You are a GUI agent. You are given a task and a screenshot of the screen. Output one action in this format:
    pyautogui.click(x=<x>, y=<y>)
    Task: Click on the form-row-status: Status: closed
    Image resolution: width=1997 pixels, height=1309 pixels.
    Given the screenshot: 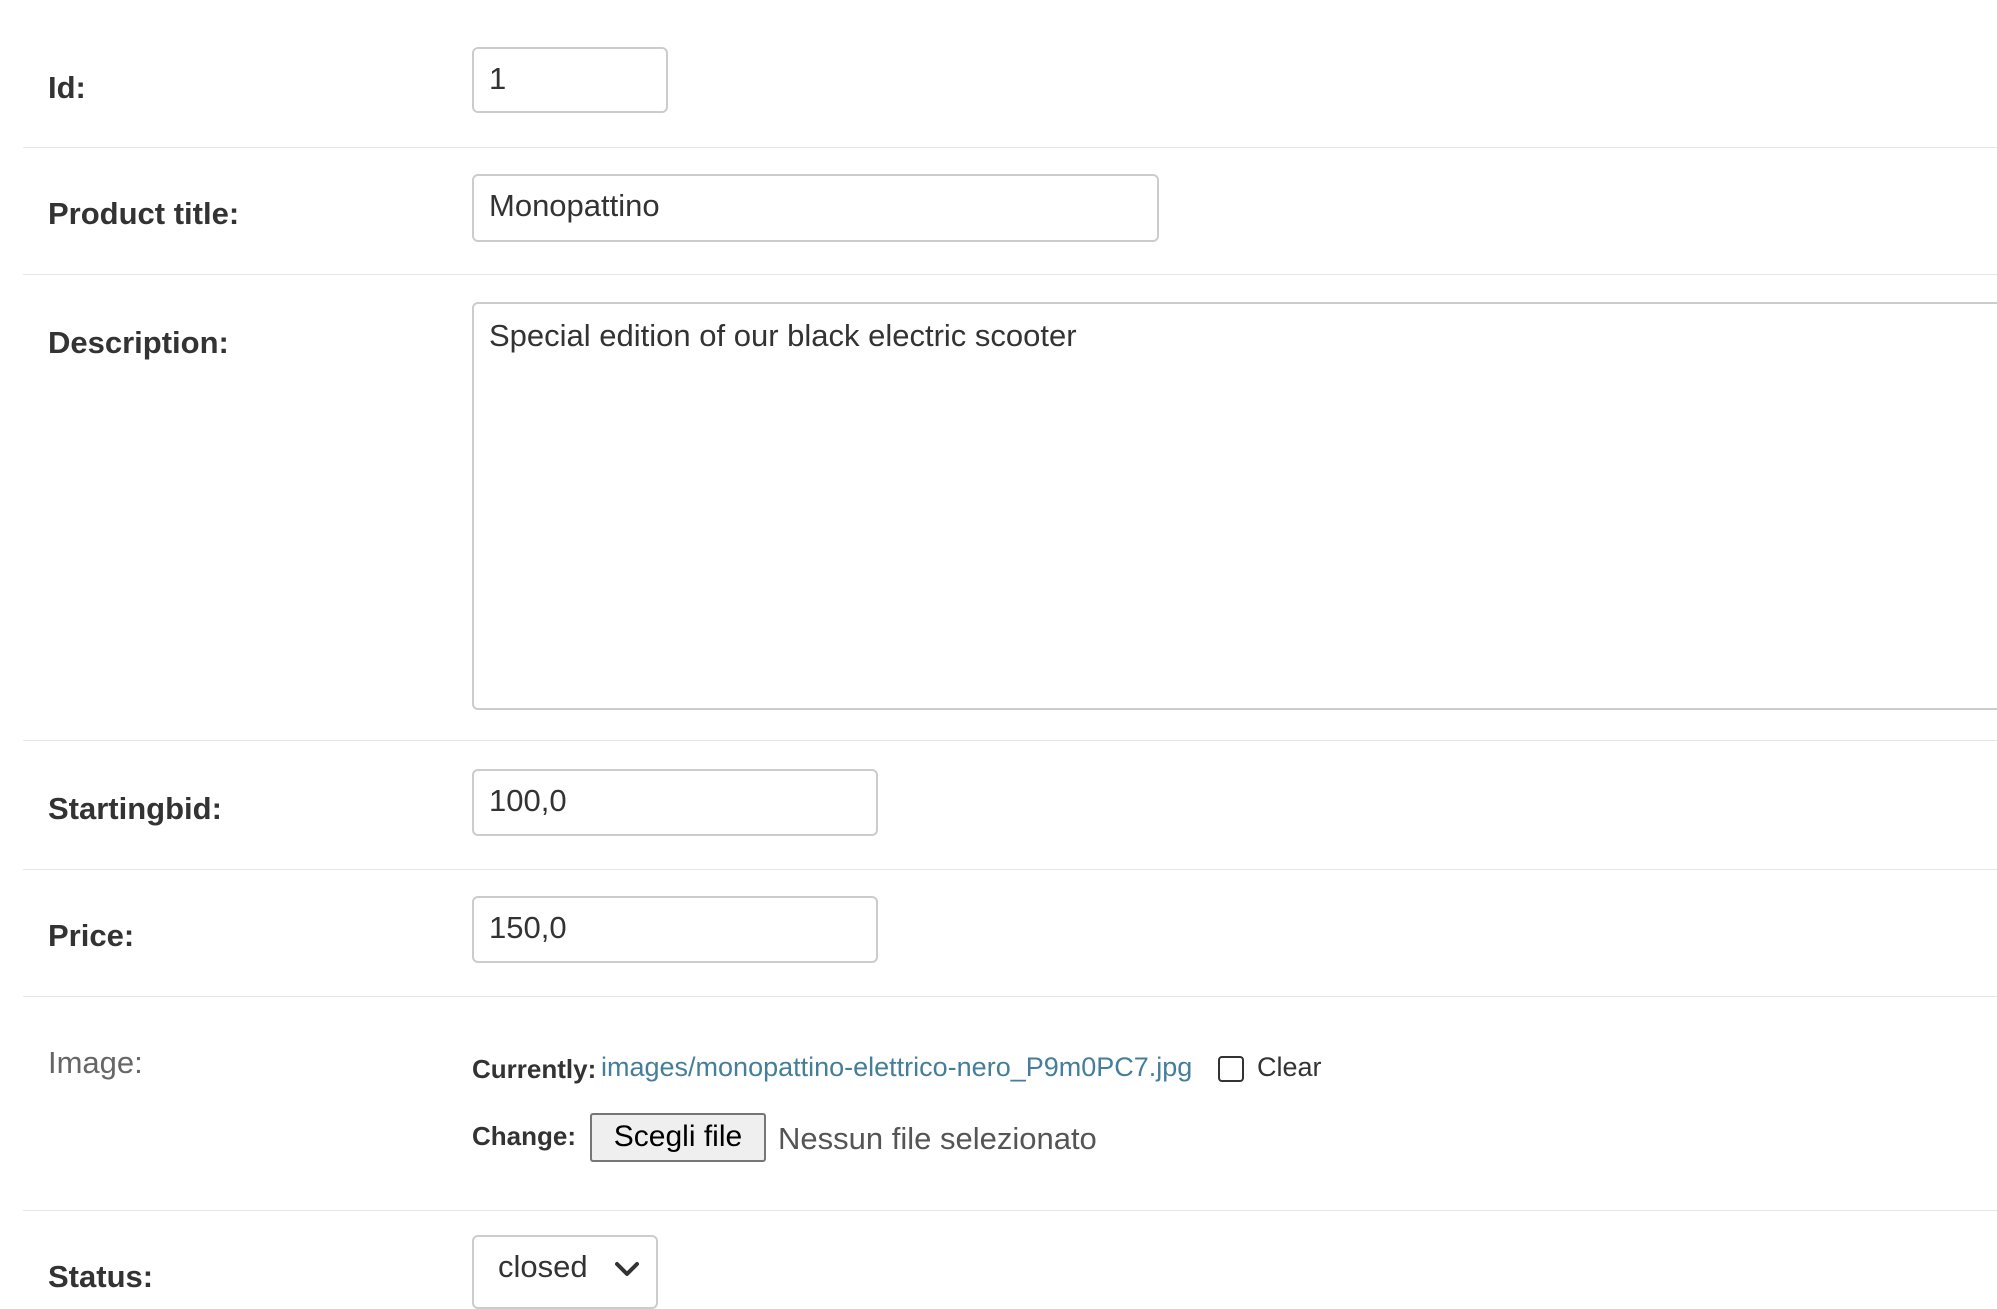 What is the action you would take?
    pyautogui.click(x=1010, y=1260)
    